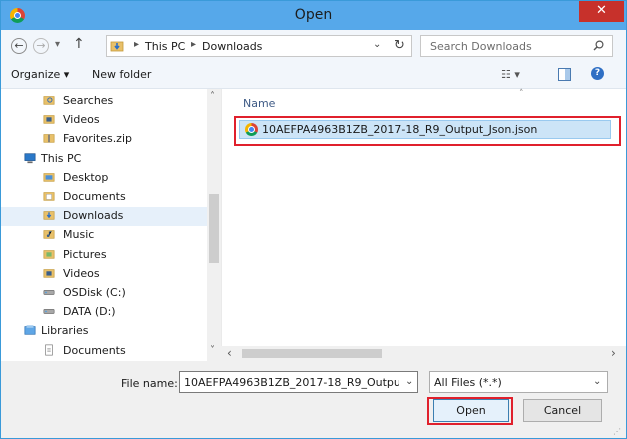 This screenshot has height=439, width=627. What do you see at coordinates (88, 100) in the screenshot?
I see `sidebar-item-label: Searches` at bounding box center [88, 100].